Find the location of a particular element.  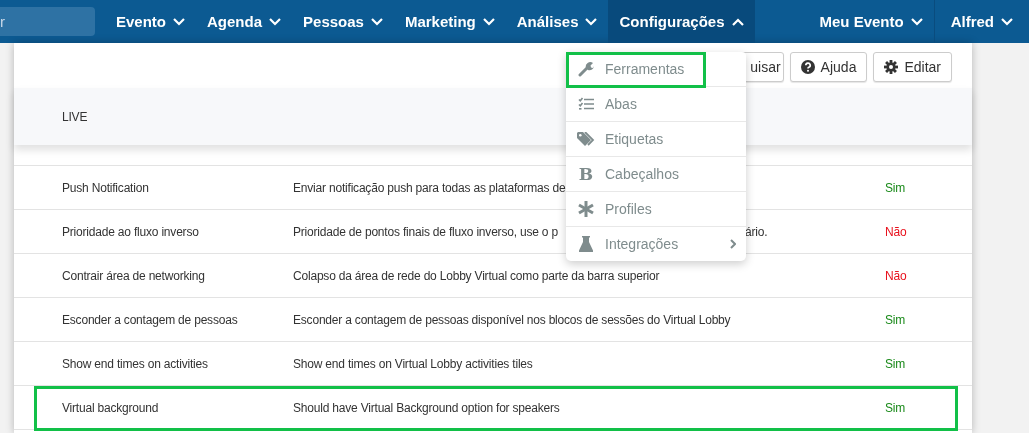

nav-menu-item: Marketing is located at coordinates (449, 21).